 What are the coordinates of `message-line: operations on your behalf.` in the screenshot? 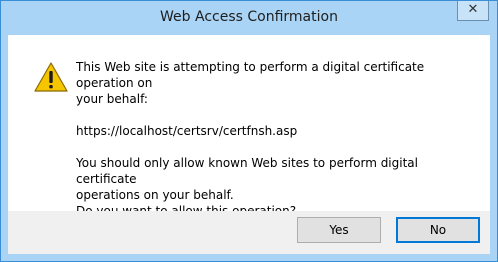 It's located at (155, 195).